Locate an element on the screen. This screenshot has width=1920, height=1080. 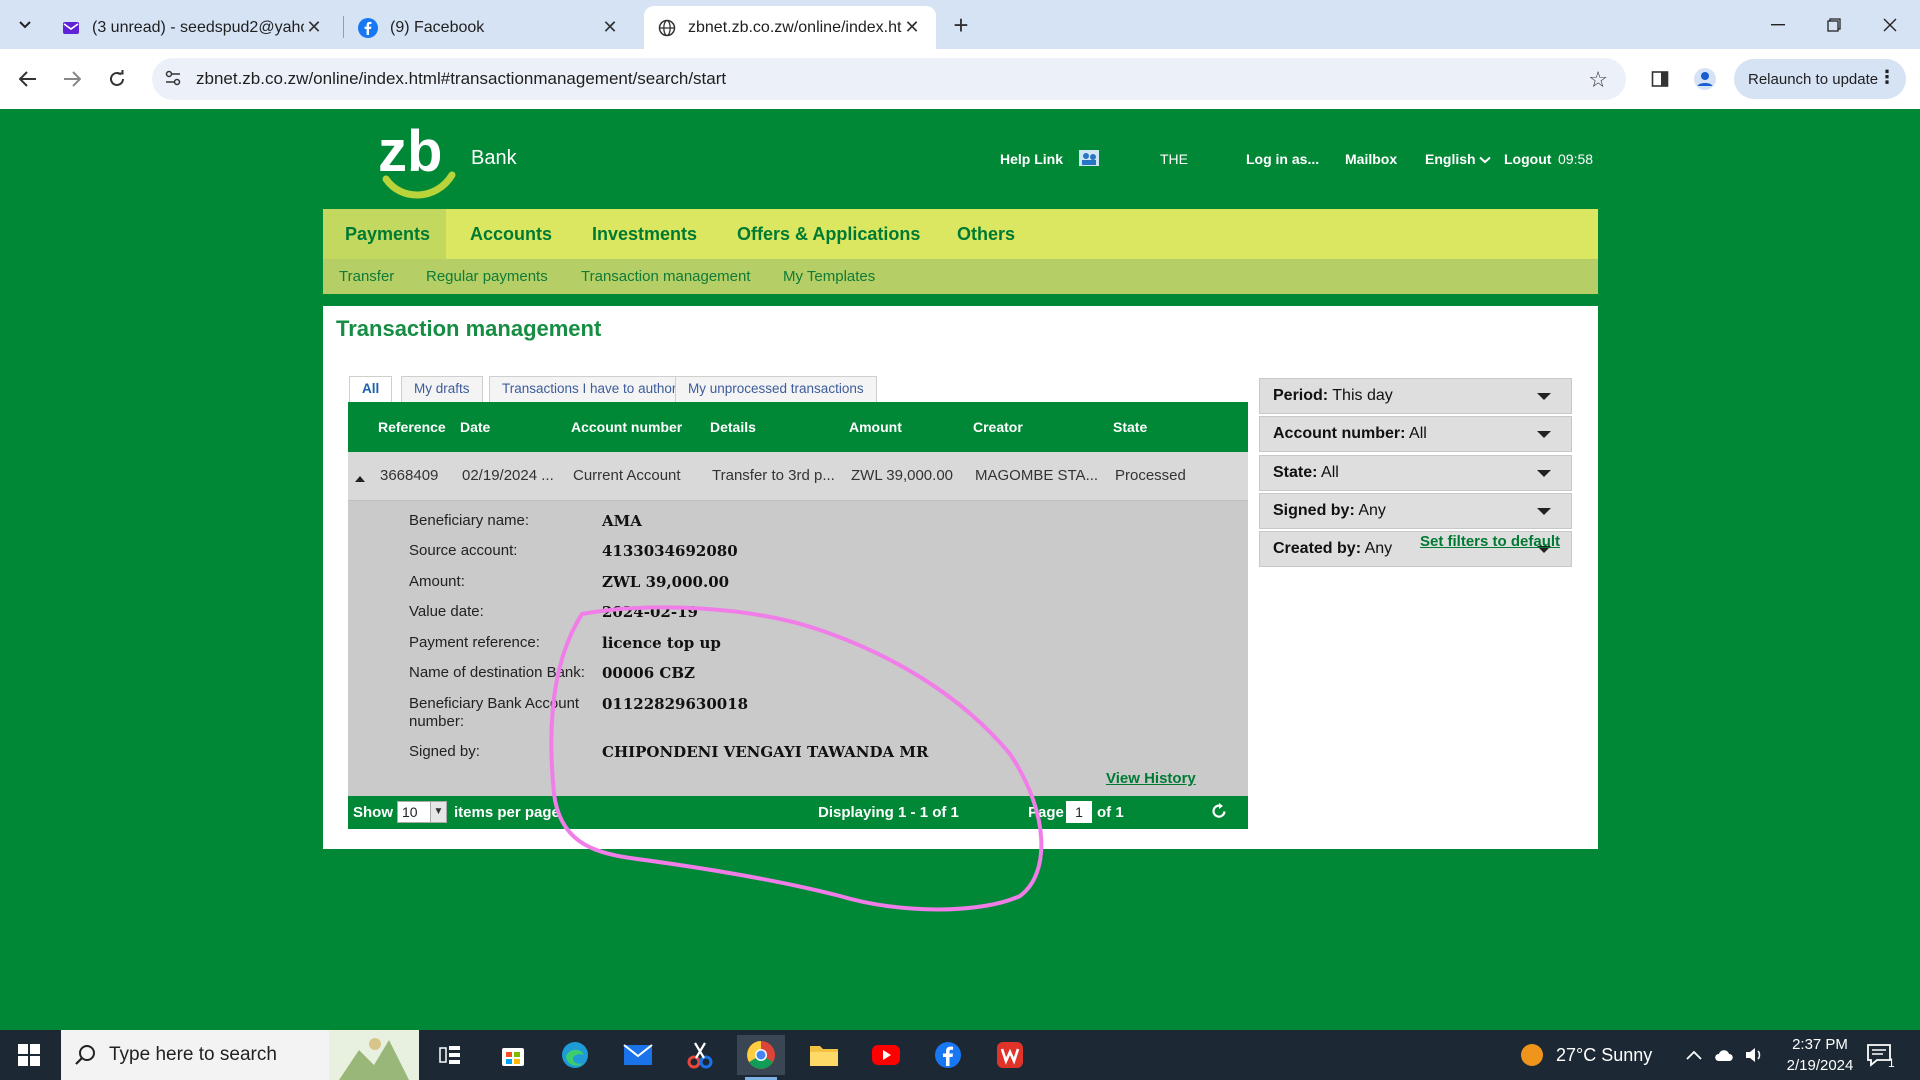
nav-offers-applications: Offers & Applications is located at coordinates (828, 234).